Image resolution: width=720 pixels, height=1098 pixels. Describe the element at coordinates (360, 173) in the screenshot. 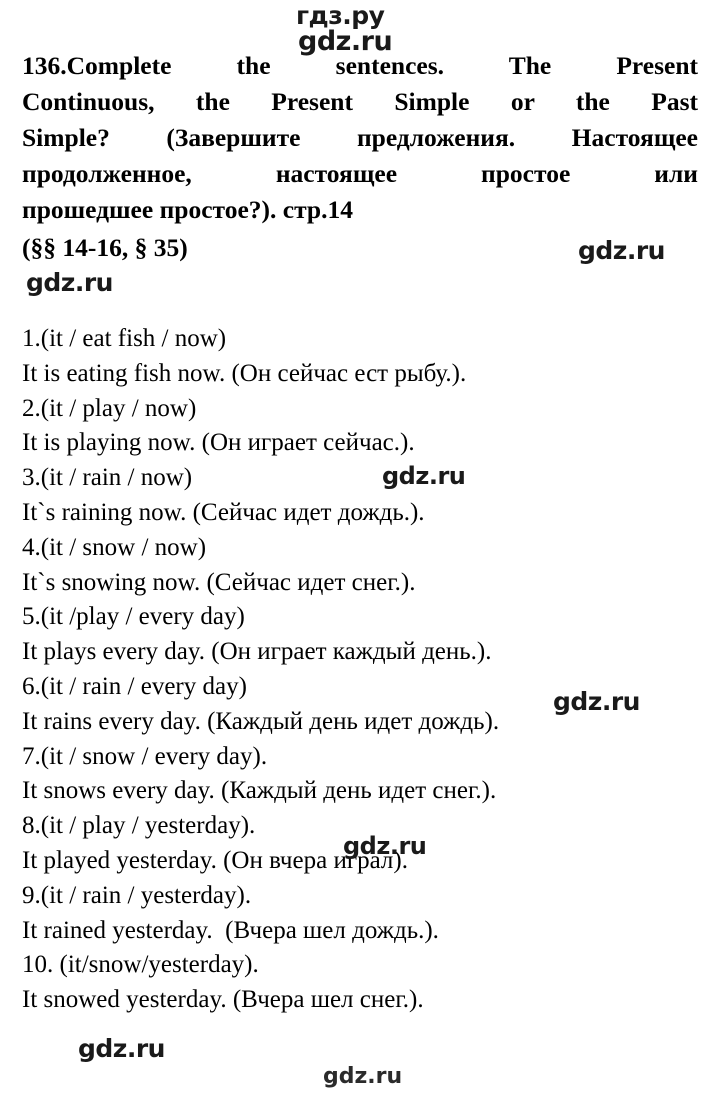

I see `heading-line-4: продолженное, настоящее простое или` at that location.